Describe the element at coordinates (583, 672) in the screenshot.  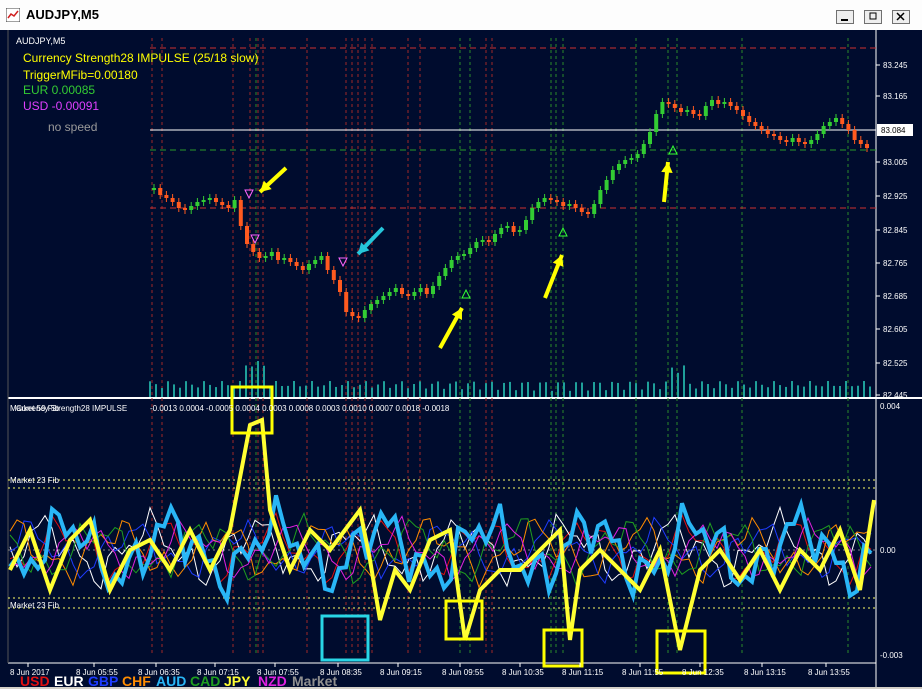
I see `time-axis-label: 8 Jun 11:15` at that location.